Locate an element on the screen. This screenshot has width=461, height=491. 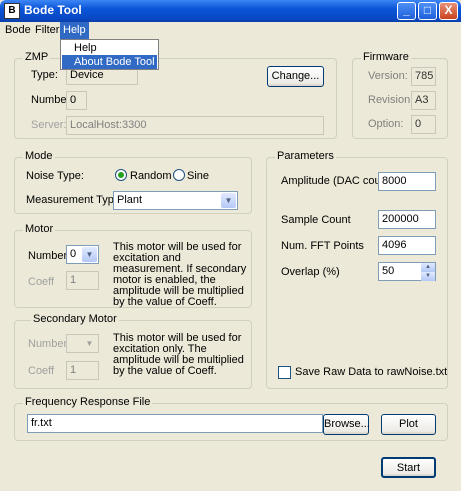
secondary-coeff-label: Coeff is located at coordinates (41, 371).